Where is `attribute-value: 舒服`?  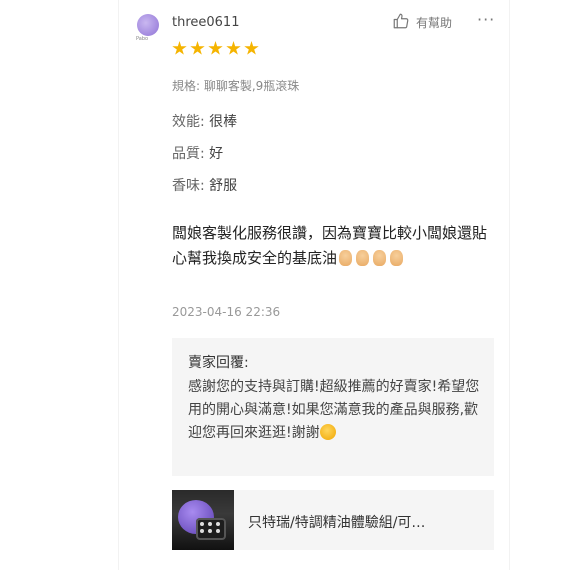
attribute-value: 舒服 is located at coordinates (223, 186).